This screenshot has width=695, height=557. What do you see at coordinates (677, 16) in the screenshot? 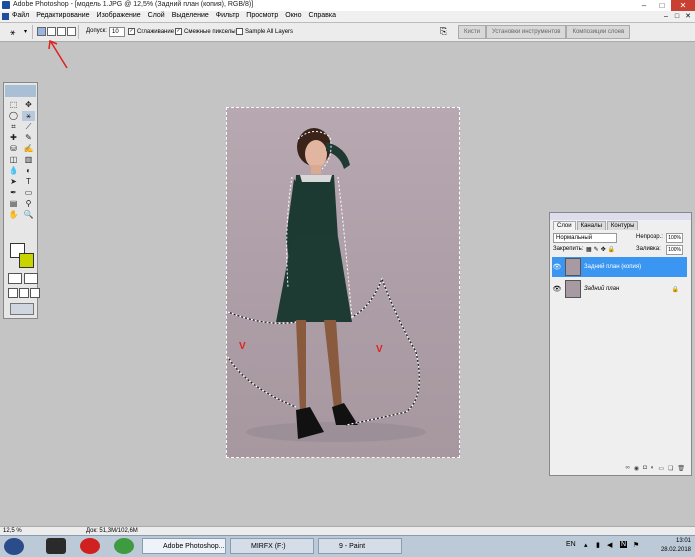
I see `doc-restore-button: □` at bounding box center [677, 16].